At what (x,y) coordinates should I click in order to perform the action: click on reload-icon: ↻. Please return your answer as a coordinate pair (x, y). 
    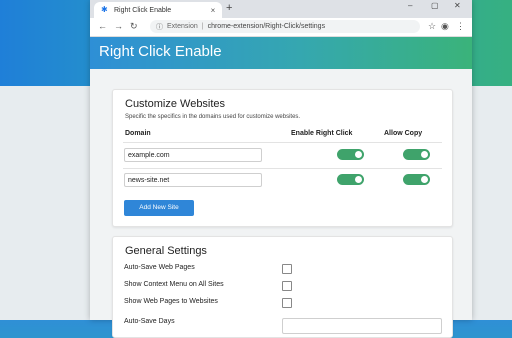
    Looking at the image, I should click on (134, 26).